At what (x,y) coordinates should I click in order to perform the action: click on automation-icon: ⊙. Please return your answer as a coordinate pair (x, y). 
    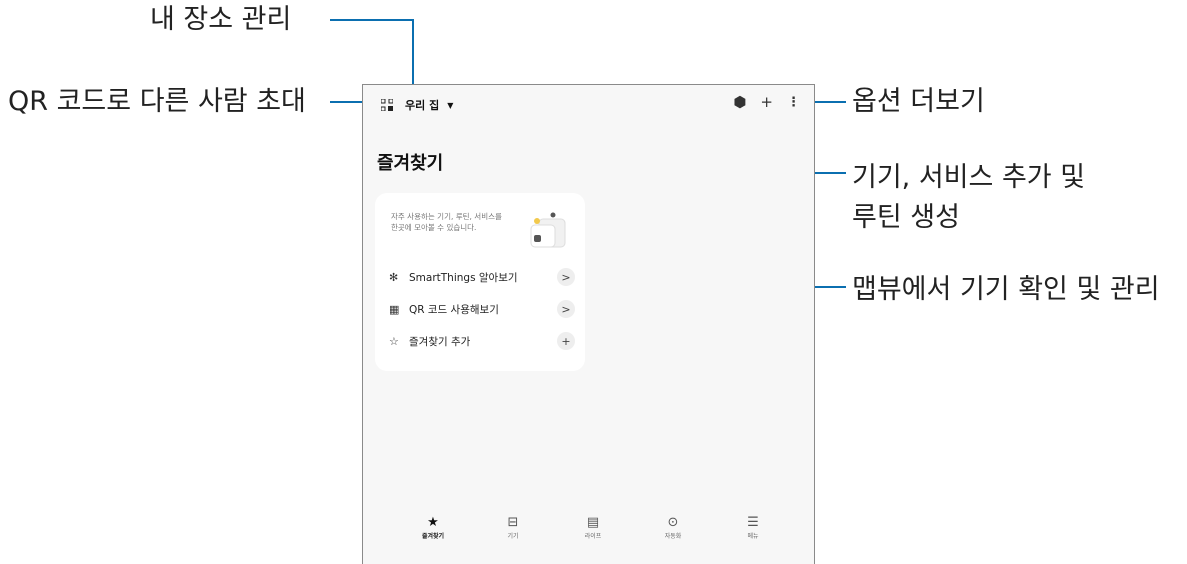
    Looking at the image, I should click on (673, 522).